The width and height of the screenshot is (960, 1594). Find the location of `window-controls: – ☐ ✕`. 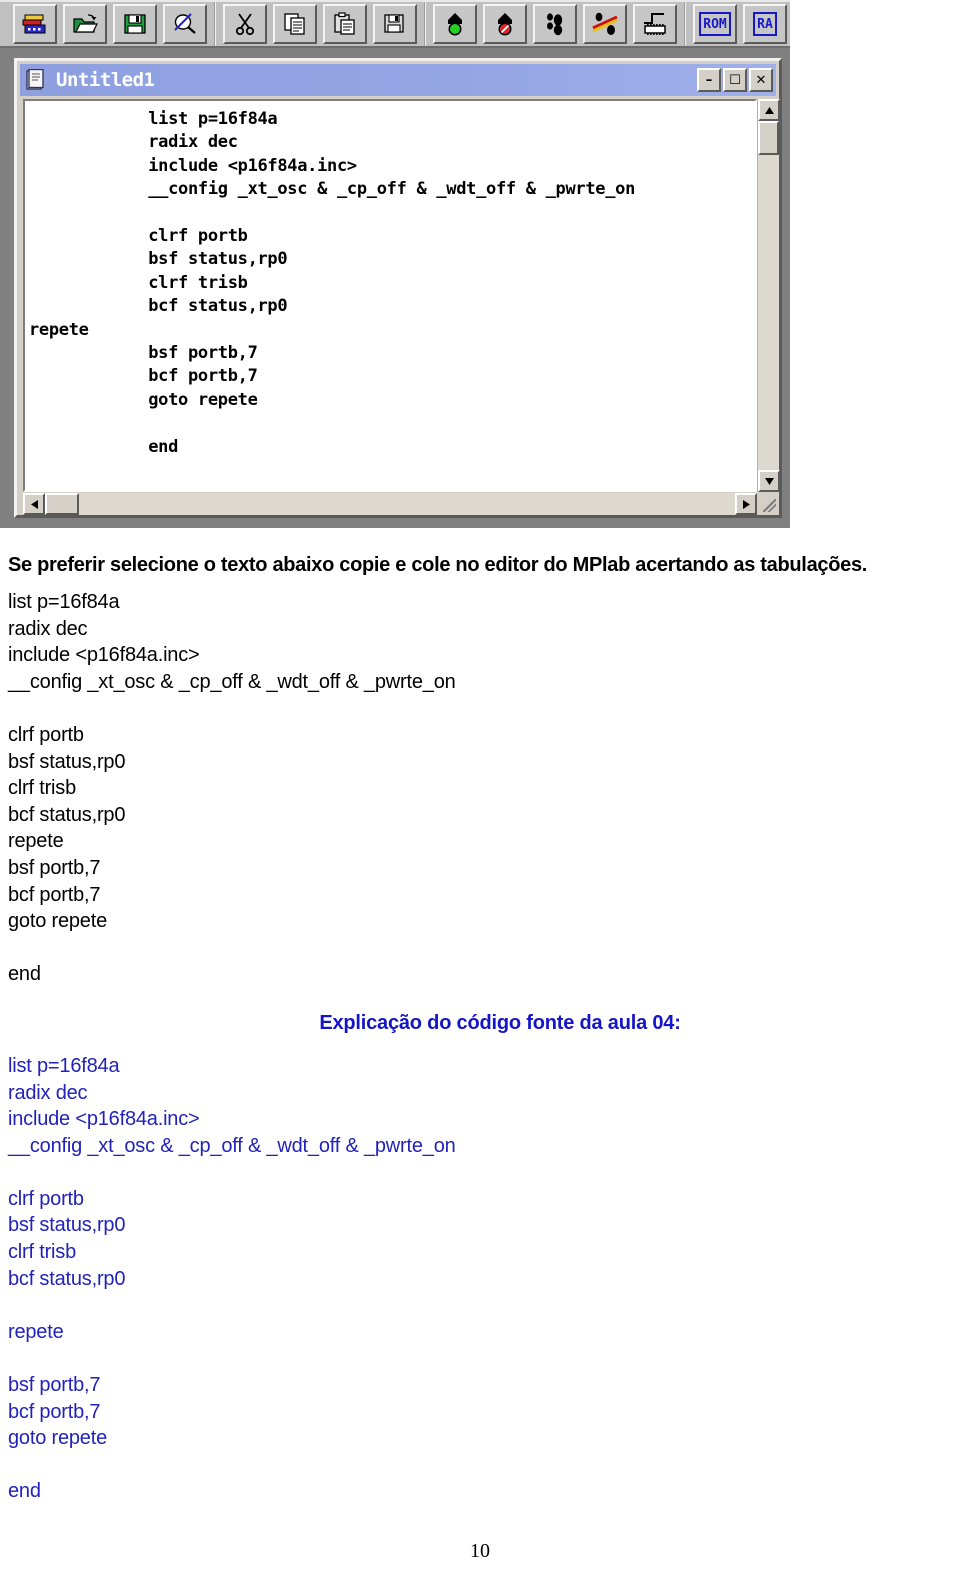

window-controls: – ☐ ✕ is located at coordinates (735, 80).